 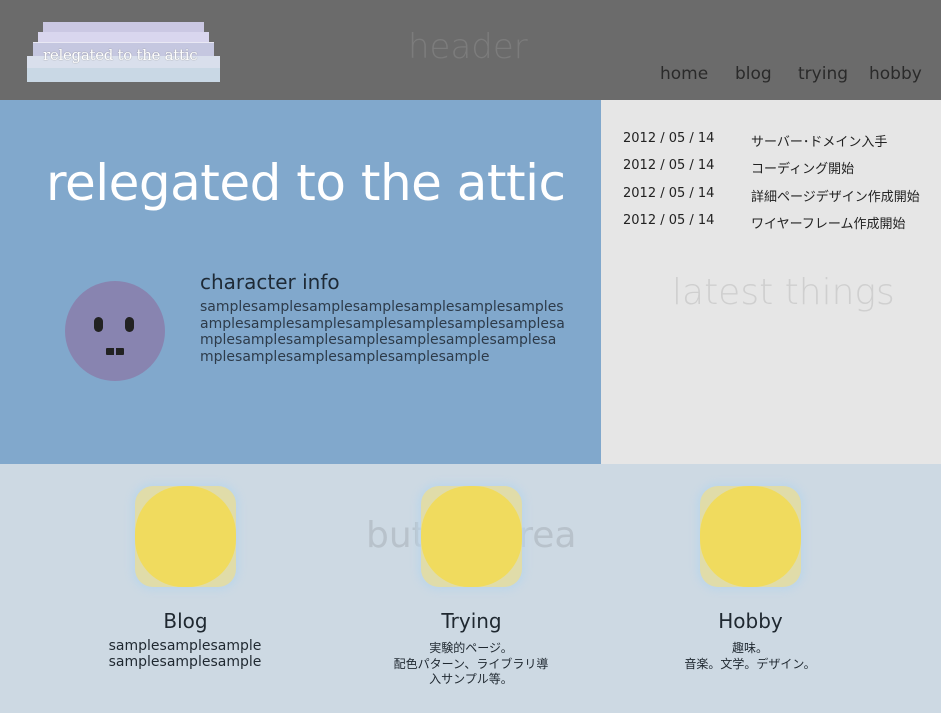 What do you see at coordinates (750, 663) in the screenshot?
I see `description-line: 音楽。文学。デザイン。` at bounding box center [750, 663].